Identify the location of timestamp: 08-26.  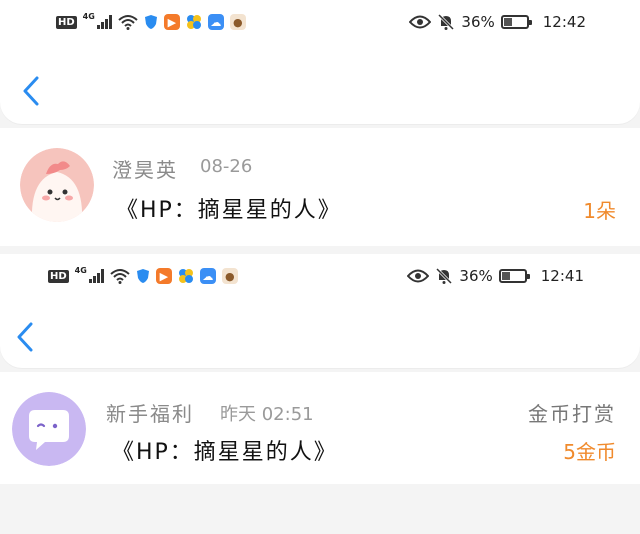
(226, 166).